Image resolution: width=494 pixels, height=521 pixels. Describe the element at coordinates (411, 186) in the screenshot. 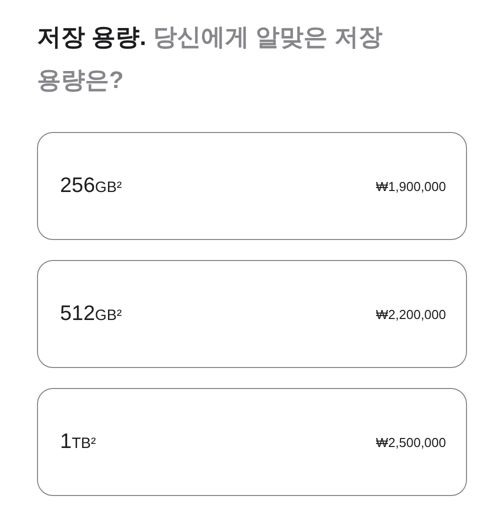

I see `price-label: ₩1,900,000` at that location.